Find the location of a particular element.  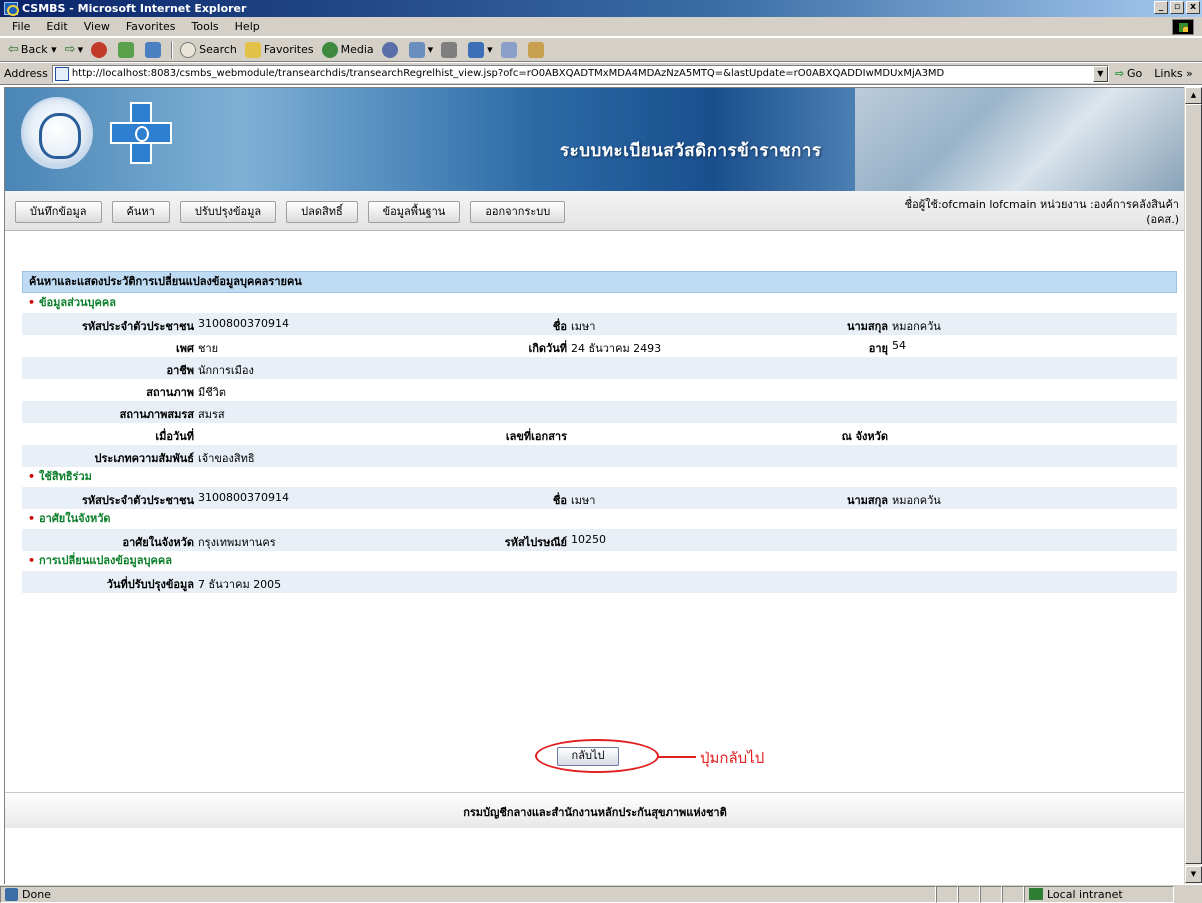

residence-heading: • อาศัยในจังหวัด is located at coordinates (599, 519).